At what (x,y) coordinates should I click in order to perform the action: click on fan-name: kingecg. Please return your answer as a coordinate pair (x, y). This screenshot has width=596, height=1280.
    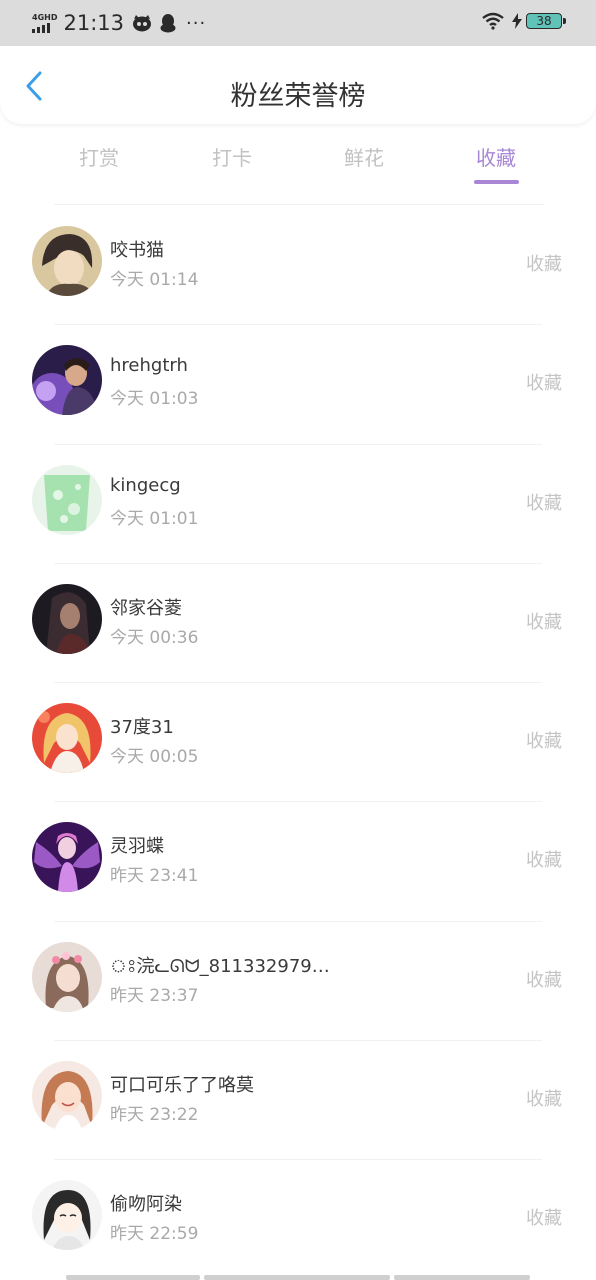
    Looking at the image, I should click on (145, 485).